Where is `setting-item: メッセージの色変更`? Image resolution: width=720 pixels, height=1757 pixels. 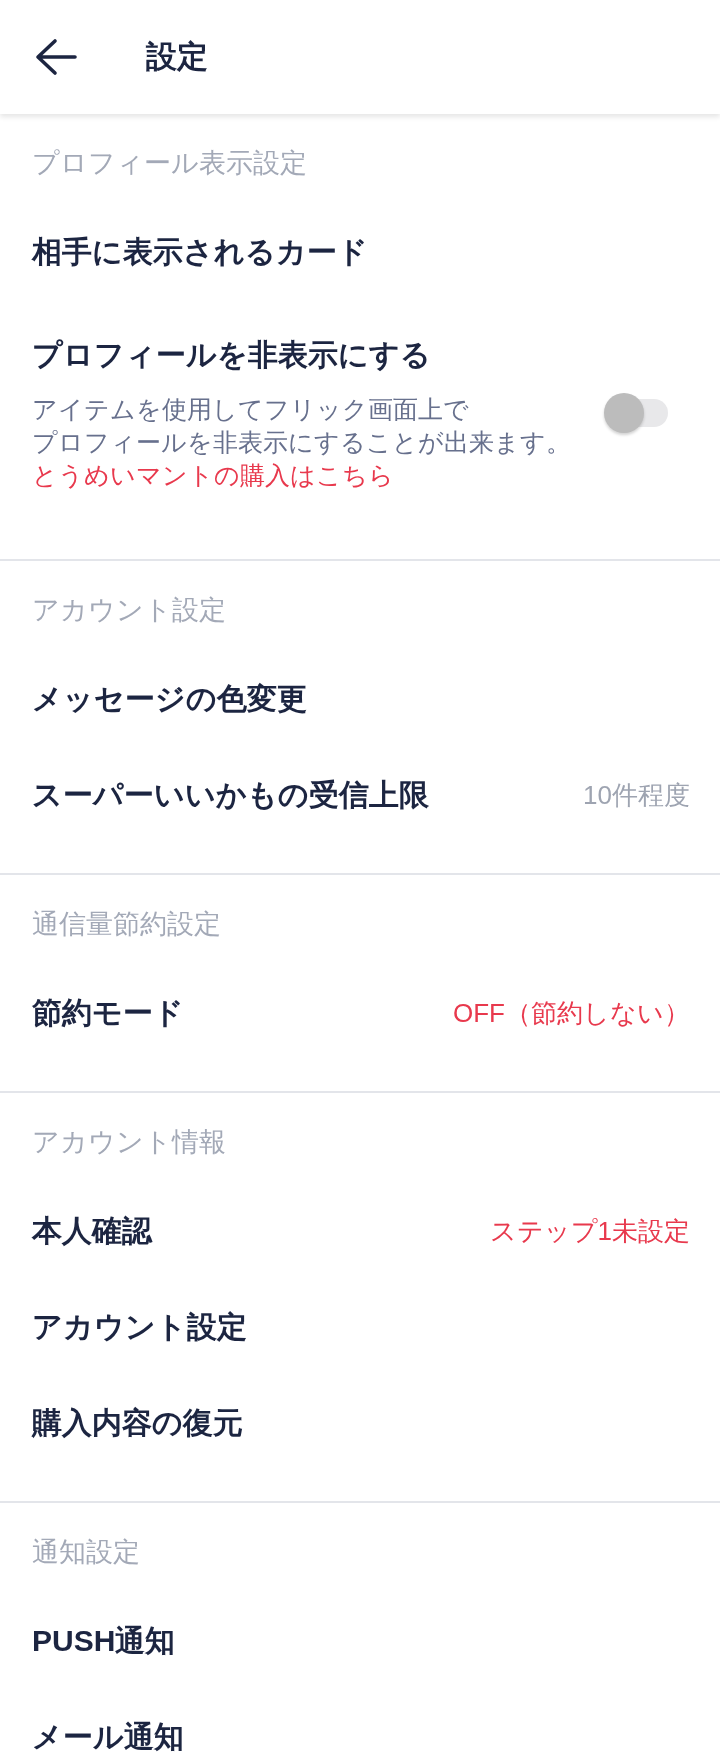 setting-item: メッセージの色変更 is located at coordinates (169, 699).